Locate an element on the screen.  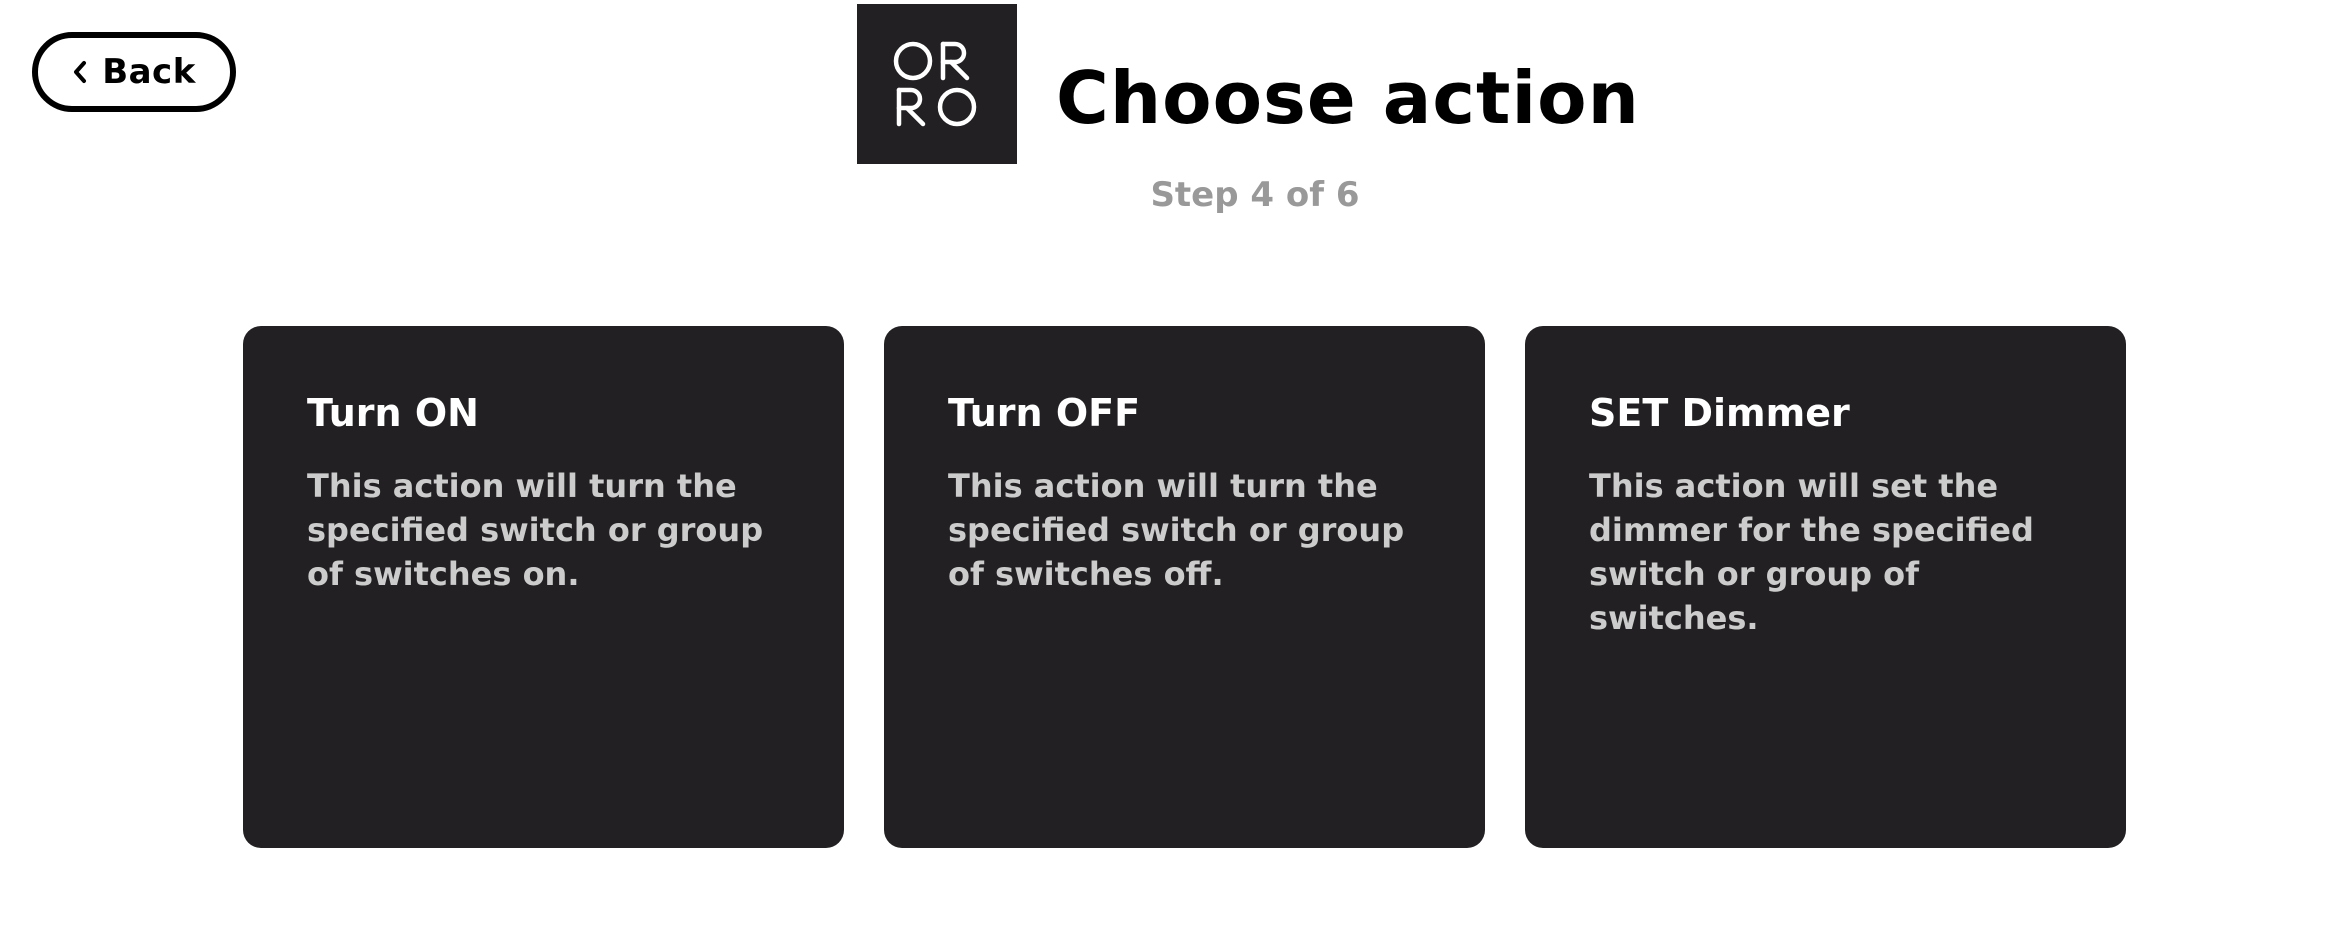
page-title: Choose action is located at coordinates (1348, 98).